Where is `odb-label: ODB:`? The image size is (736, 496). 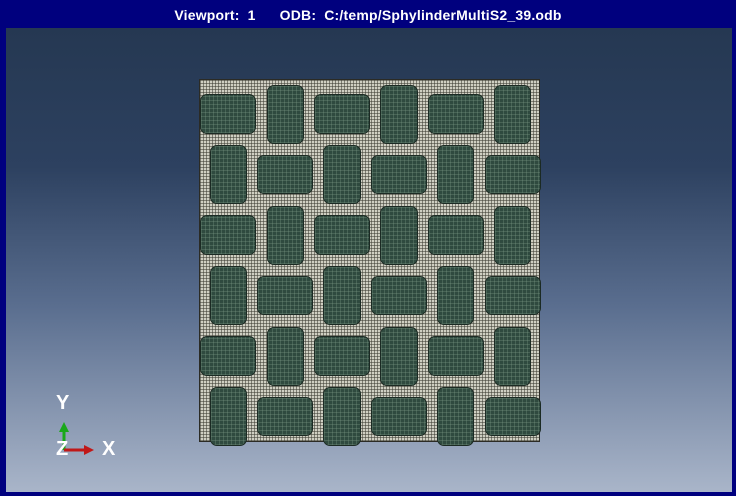 odb-label: ODB: is located at coordinates (298, 15).